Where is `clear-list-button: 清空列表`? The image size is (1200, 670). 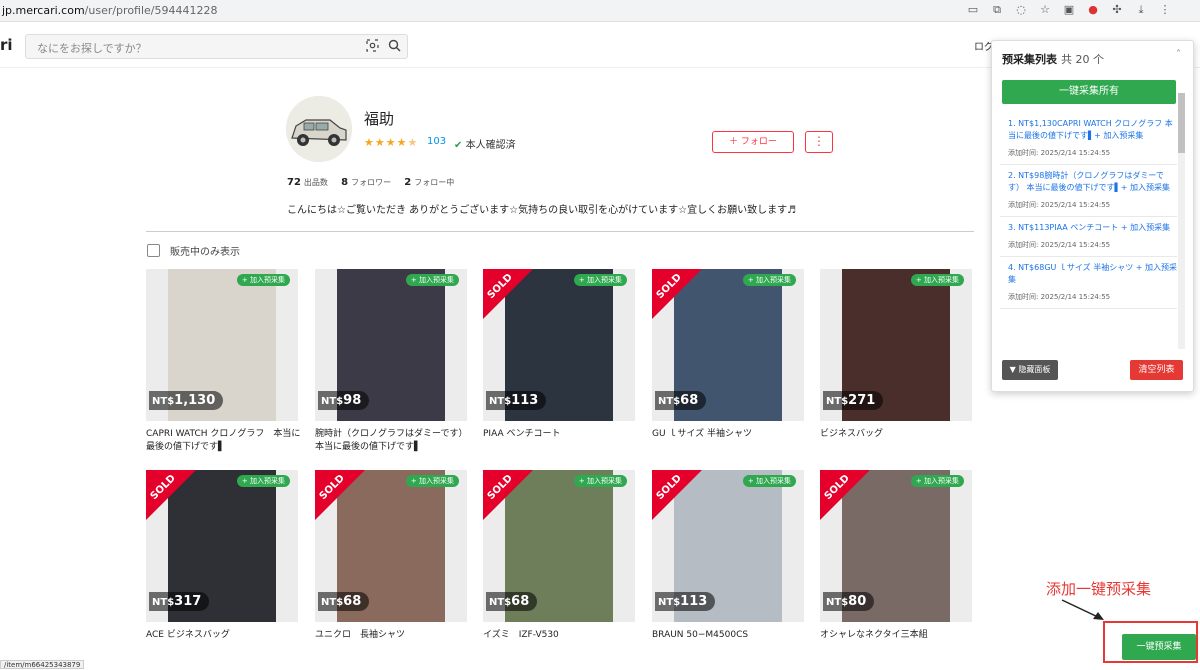 clear-list-button: 清空列表 is located at coordinates (1156, 370).